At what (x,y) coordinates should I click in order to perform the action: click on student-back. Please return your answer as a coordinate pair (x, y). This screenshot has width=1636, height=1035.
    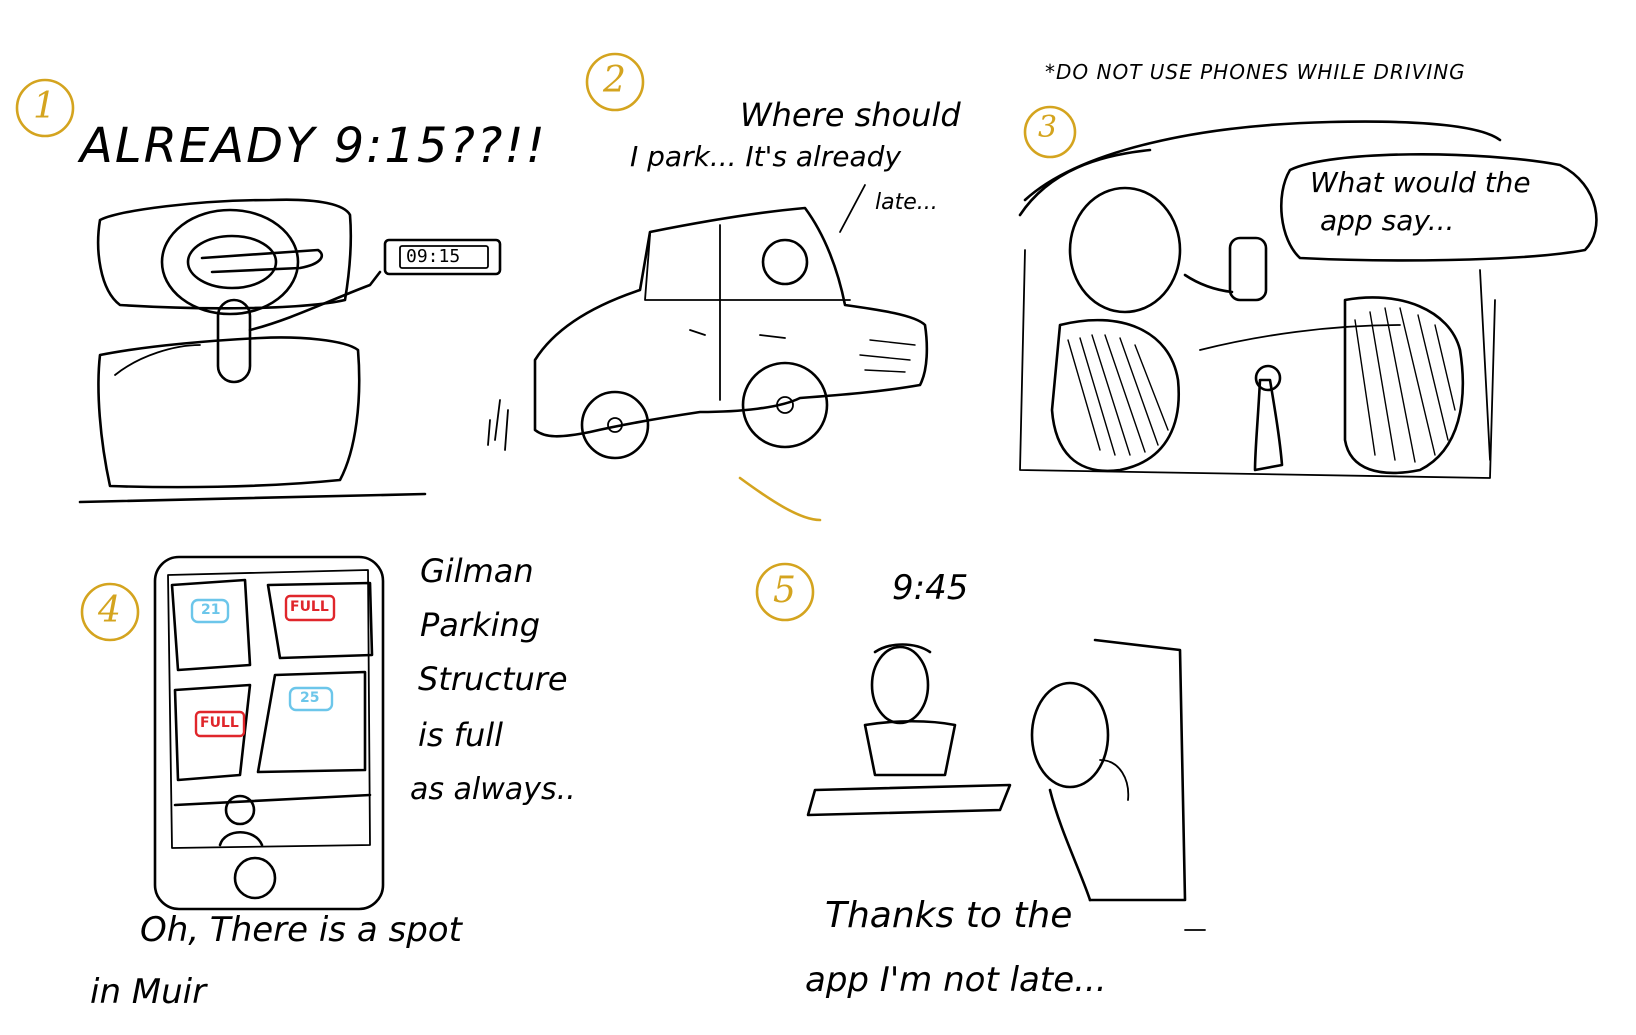
    Looking at the image, I should click on (1070, 845).